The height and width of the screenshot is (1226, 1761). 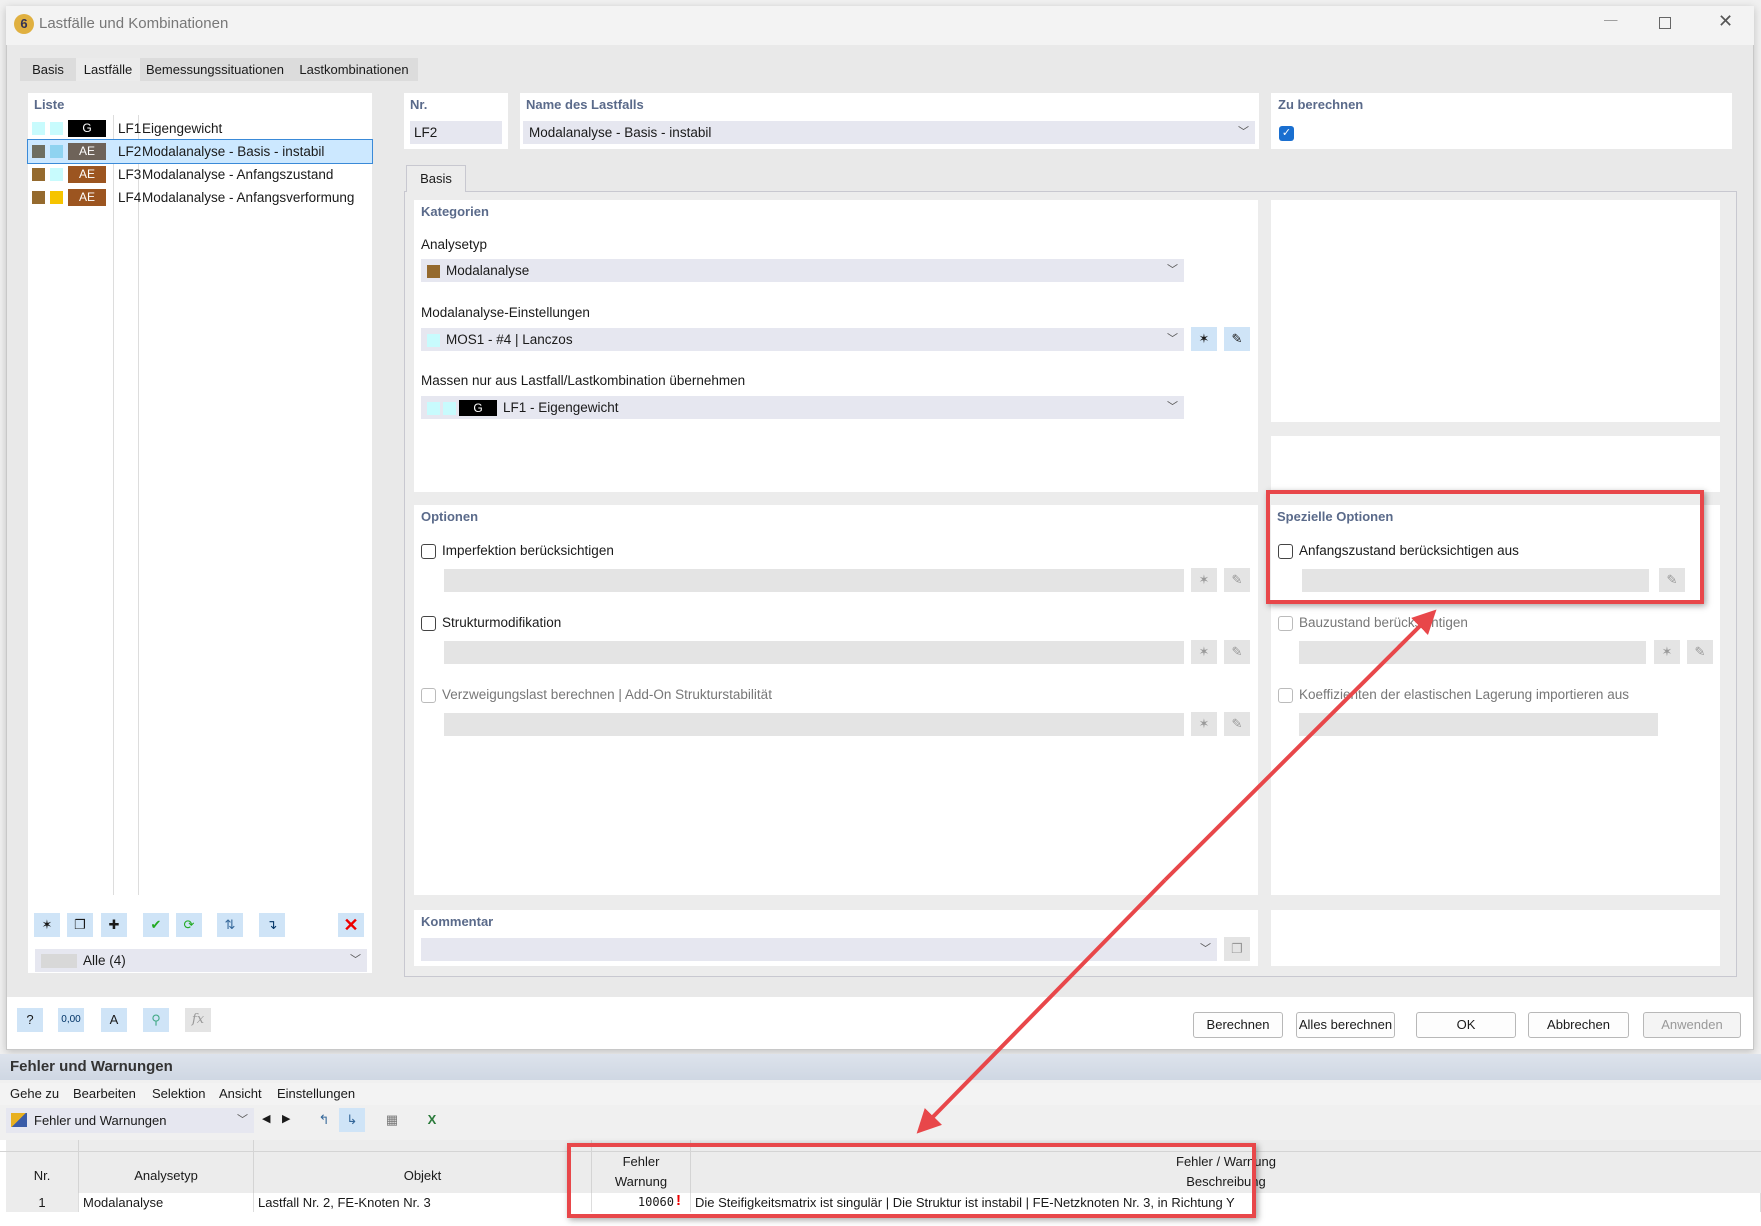 I want to click on arrow-up, so click(x=1300, y=745).